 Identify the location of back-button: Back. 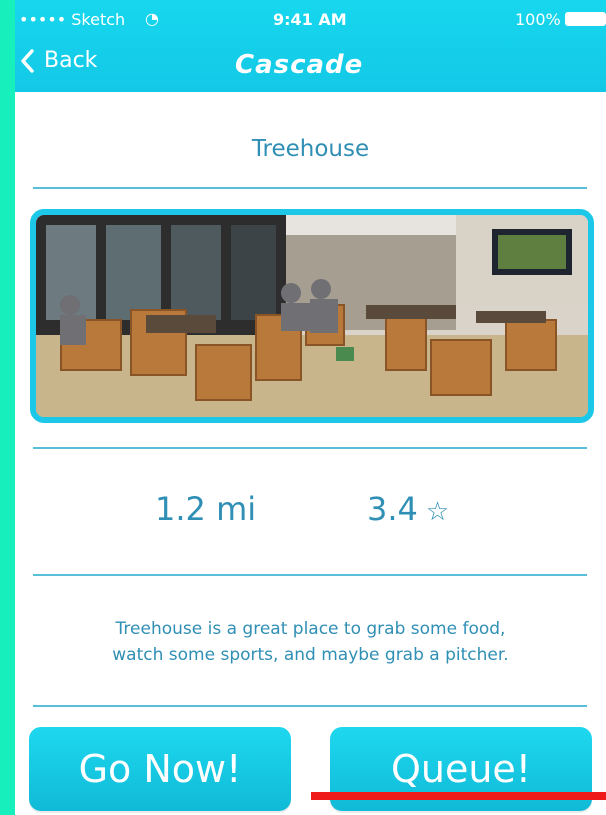
(58, 60).